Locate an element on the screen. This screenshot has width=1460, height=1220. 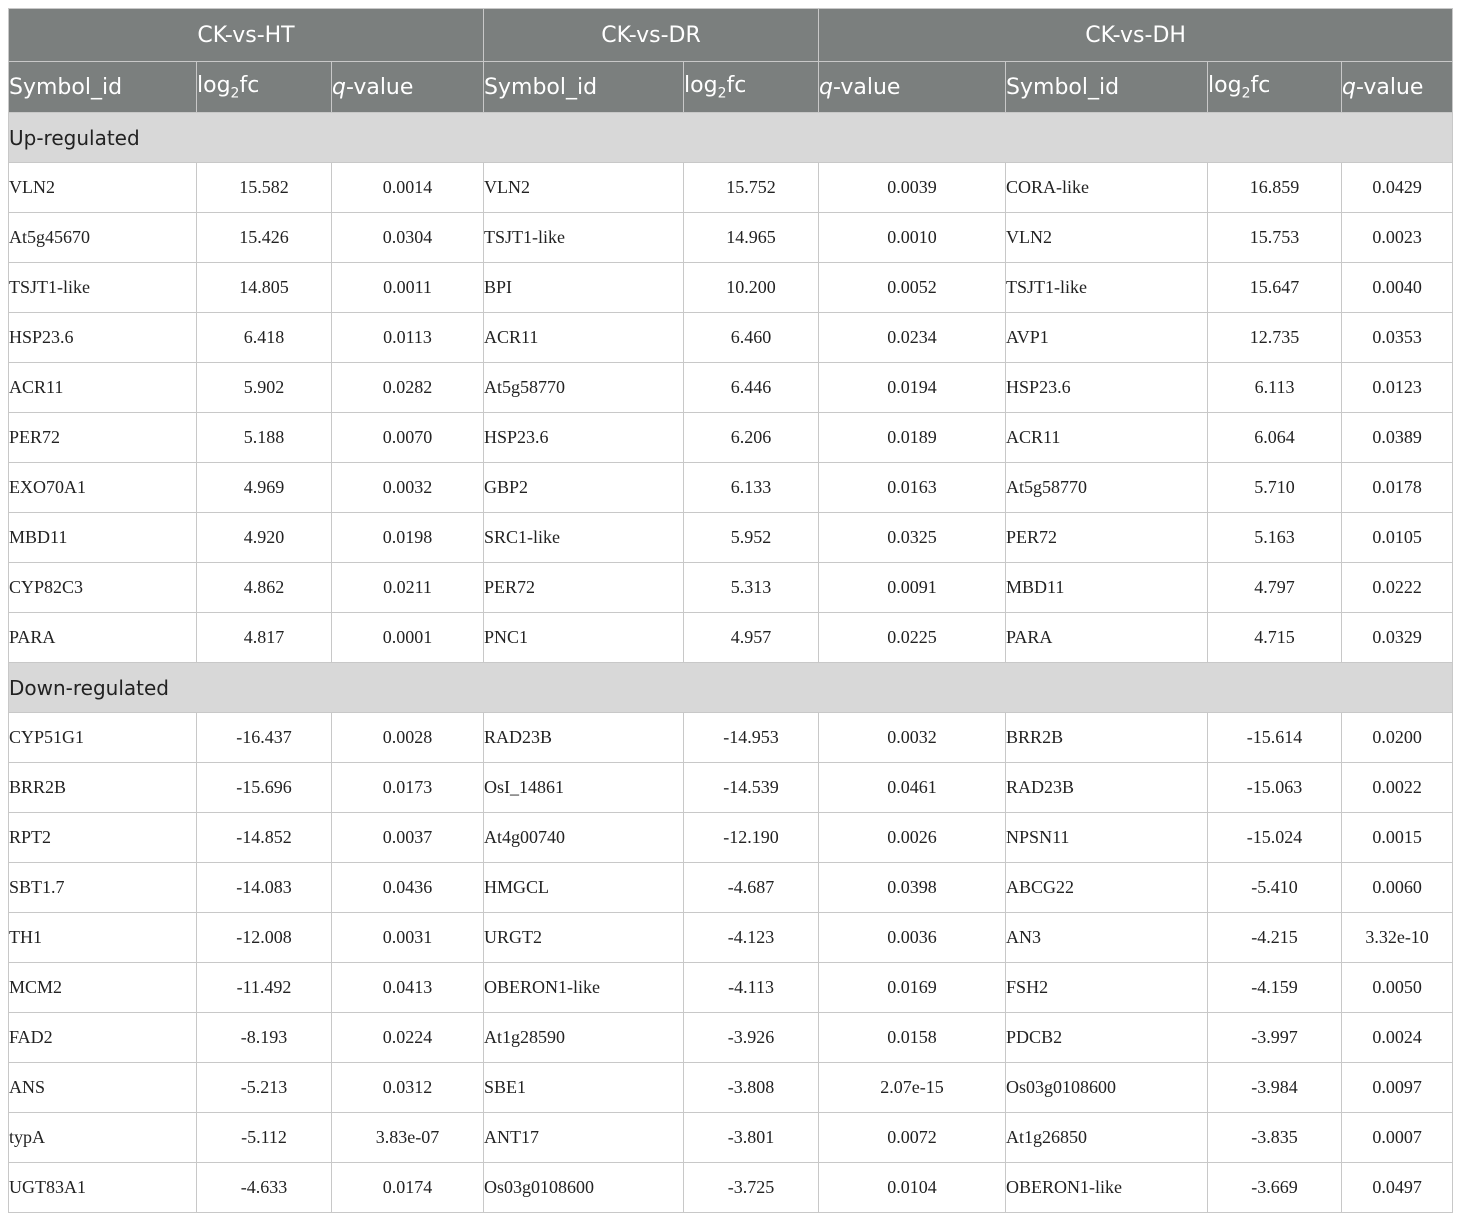
log2fc-cell: -4.113 is located at coordinates (751, 987).